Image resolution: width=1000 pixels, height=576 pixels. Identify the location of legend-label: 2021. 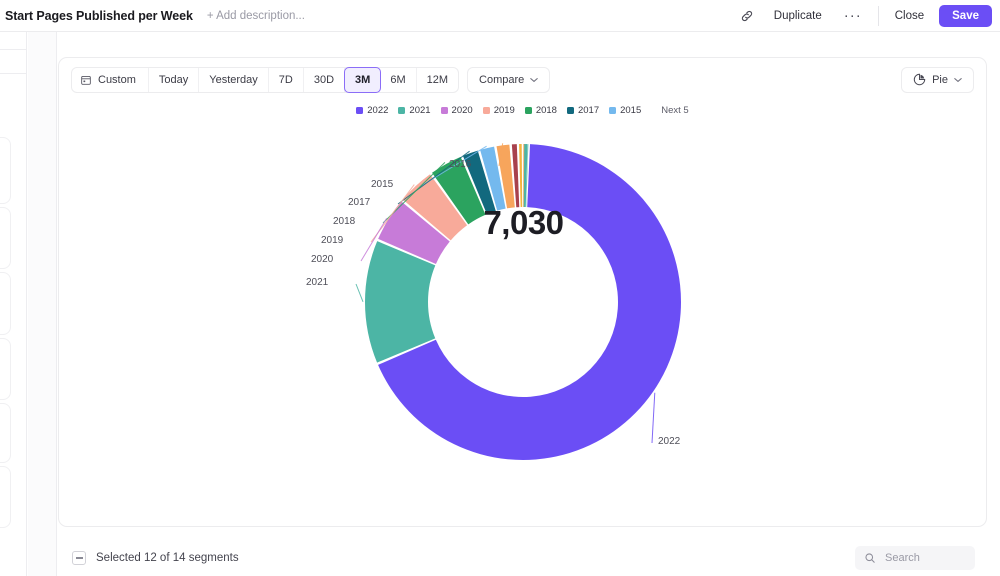
(420, 110).